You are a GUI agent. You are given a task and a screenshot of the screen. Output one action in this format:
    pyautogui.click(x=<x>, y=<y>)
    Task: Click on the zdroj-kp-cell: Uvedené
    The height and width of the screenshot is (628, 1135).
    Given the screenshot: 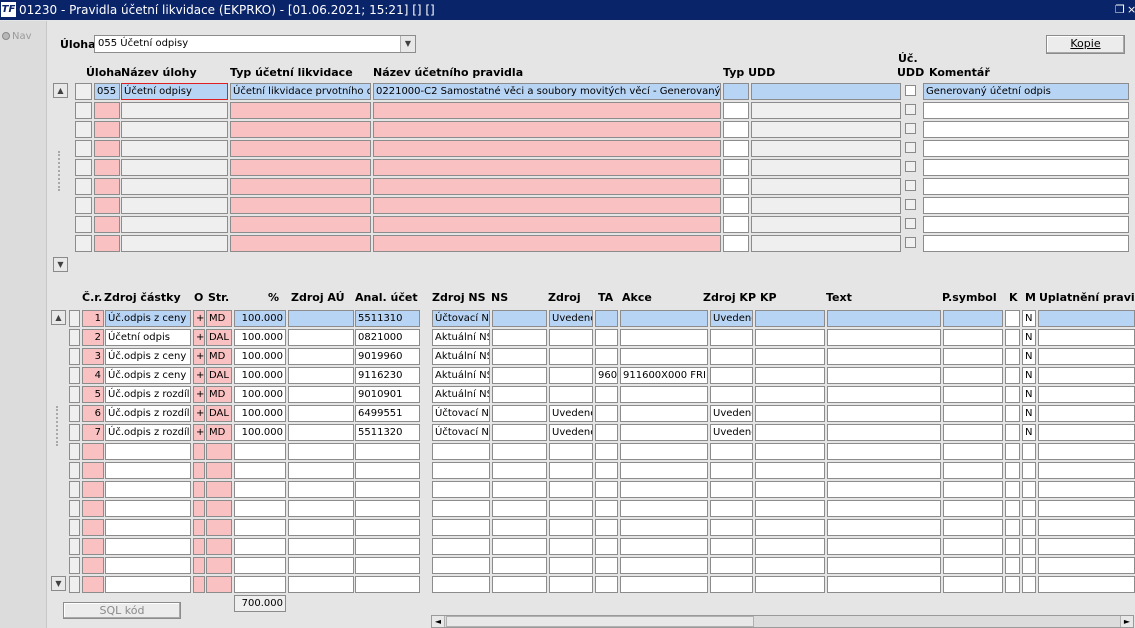 What is the action you would take?
    pyautogui.click(x=731, y=413)
    